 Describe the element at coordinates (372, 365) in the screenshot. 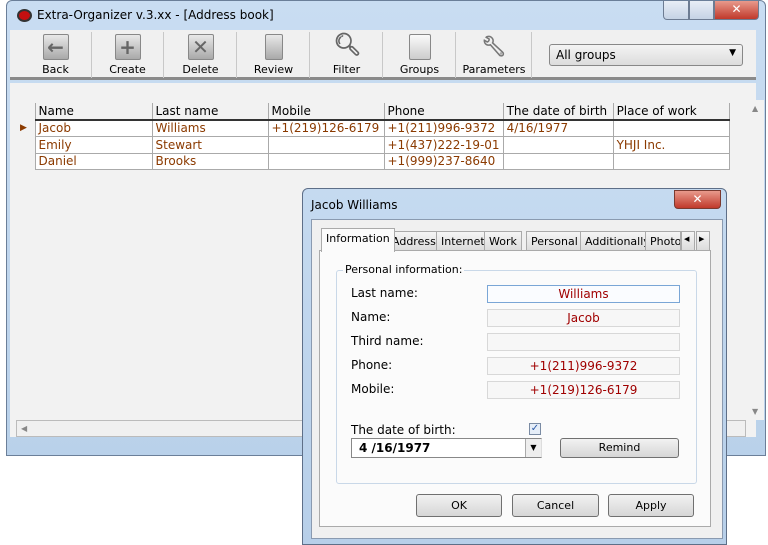

I see `phone-label: Phone:` at that location.